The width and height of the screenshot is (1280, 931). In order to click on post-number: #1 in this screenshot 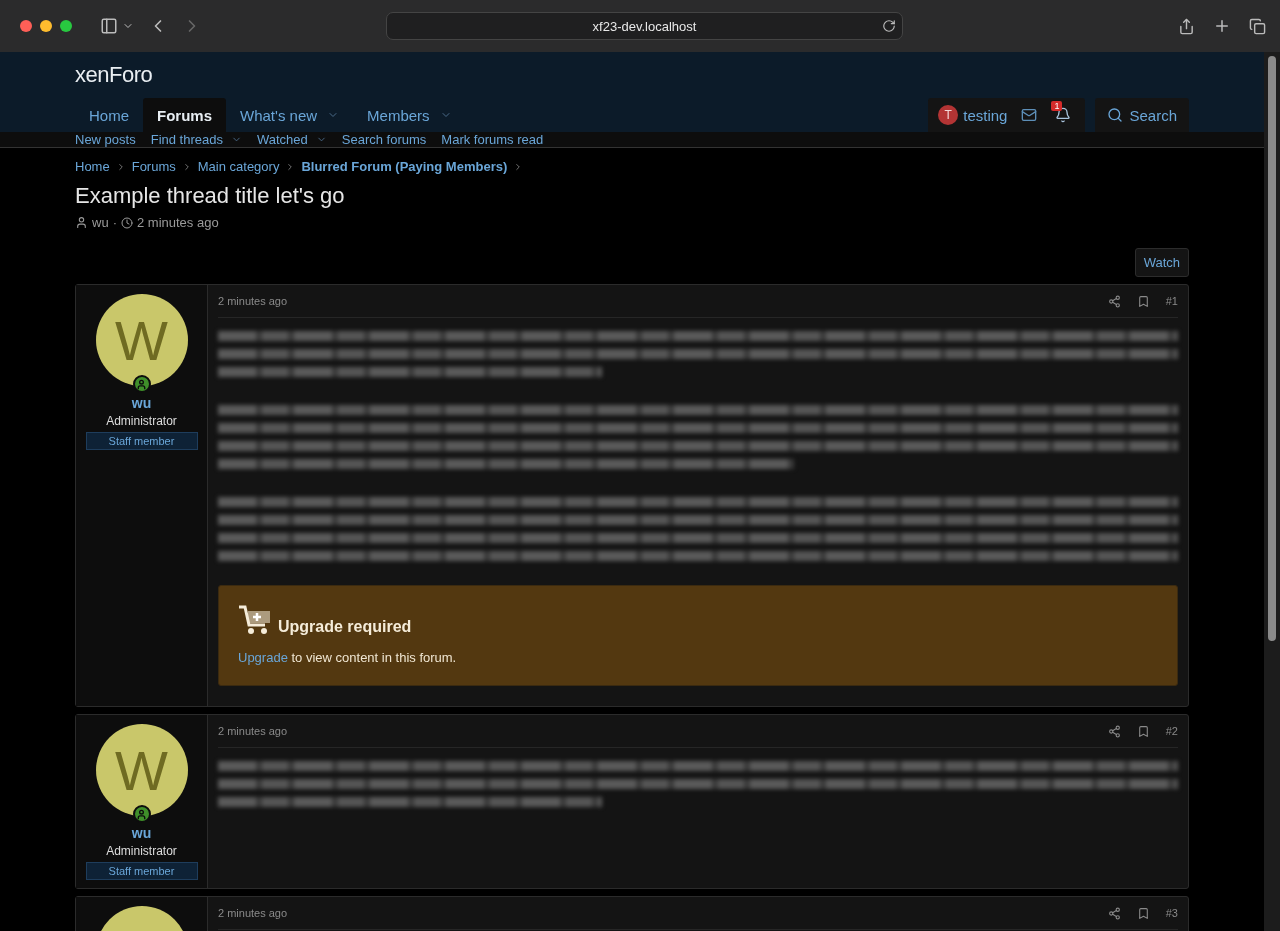, I will do `click(1171, 301)`.